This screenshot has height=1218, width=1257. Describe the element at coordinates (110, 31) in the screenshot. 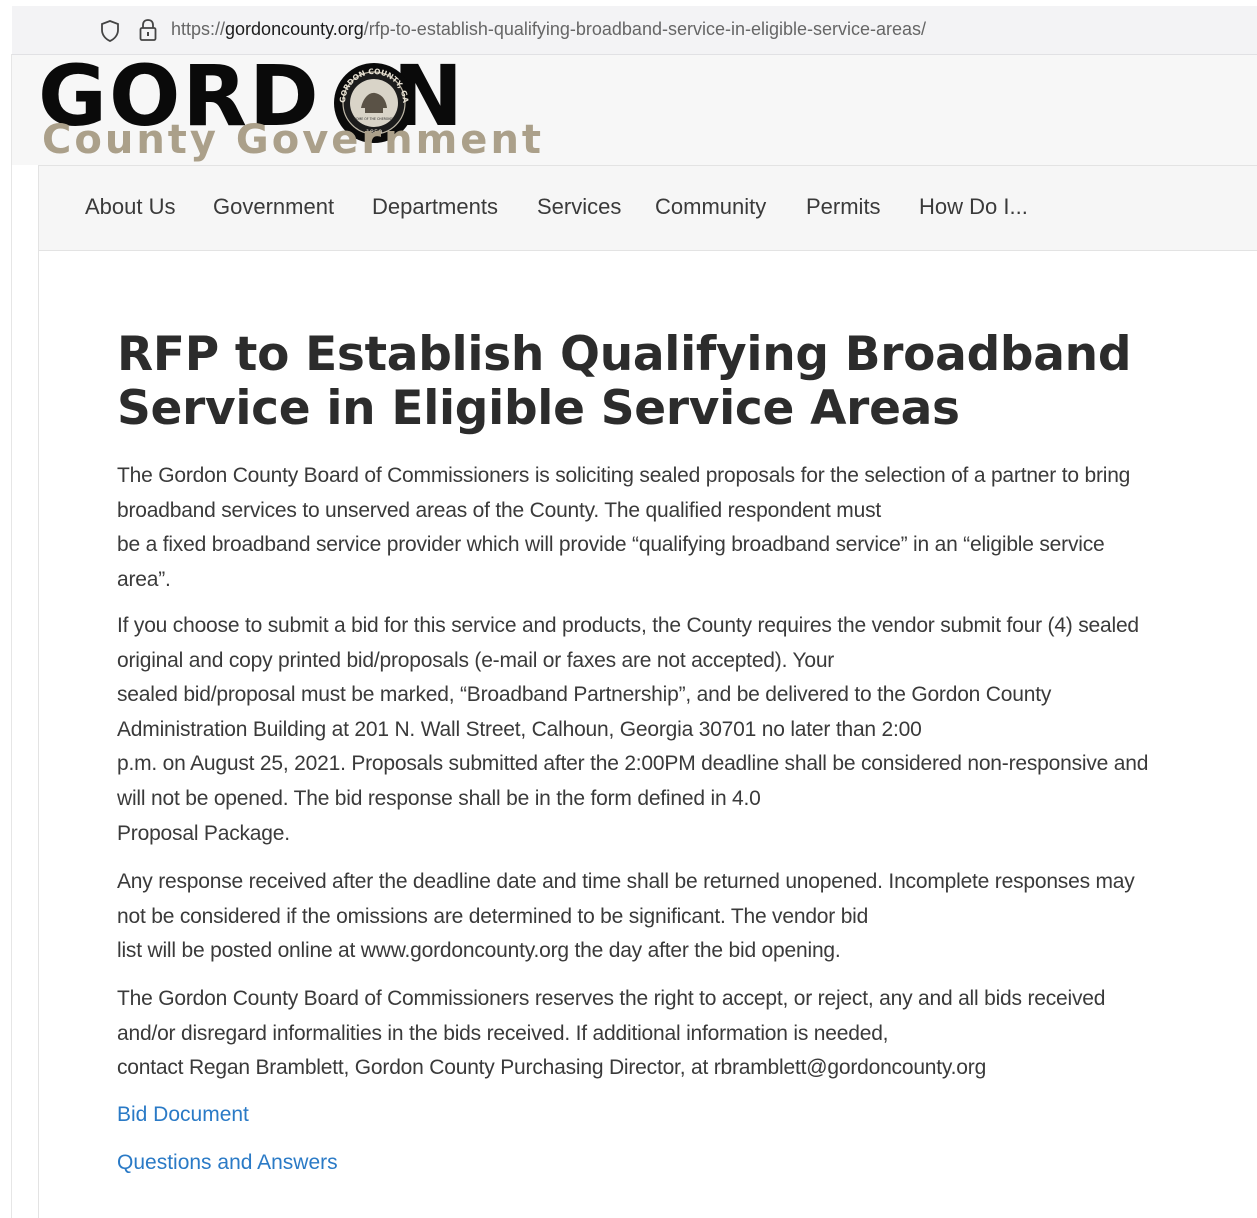

I see `shield-icon` at that location.